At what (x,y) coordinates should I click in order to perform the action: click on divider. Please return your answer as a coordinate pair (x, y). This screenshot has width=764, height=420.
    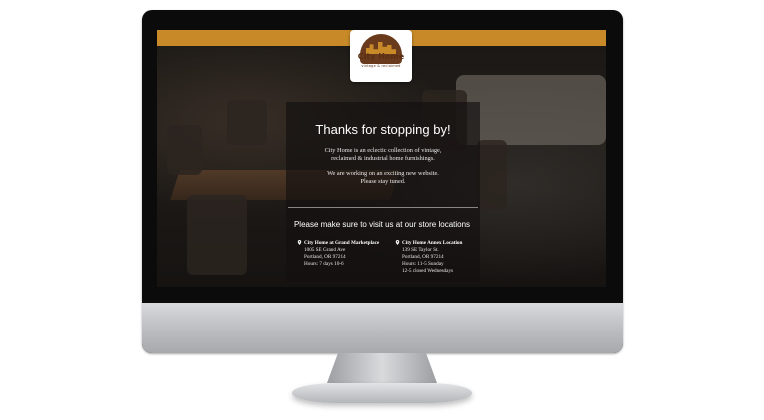
    Looking at the image, I should click on (383, 207).